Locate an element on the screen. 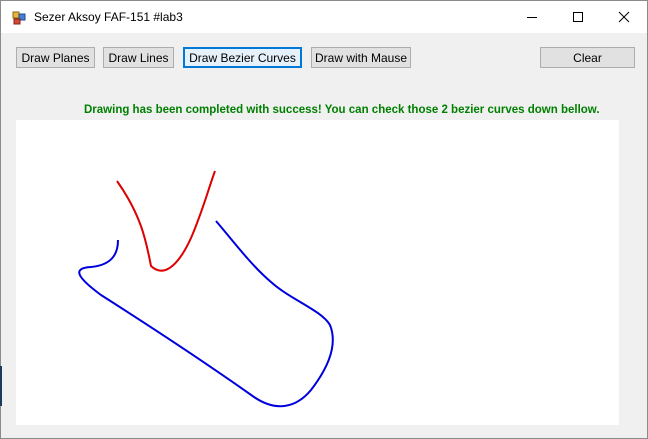 The image size is (648, 439). draw-lines-button: Draw Lines is located at coordinates (138, 57).